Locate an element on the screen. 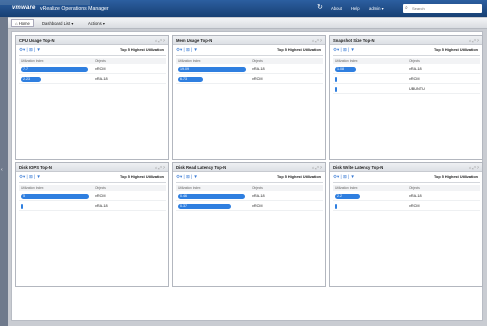 This screenshot has width=487, height=326. table-row: 6.73 vRCM is located at coordinates (249, 79).